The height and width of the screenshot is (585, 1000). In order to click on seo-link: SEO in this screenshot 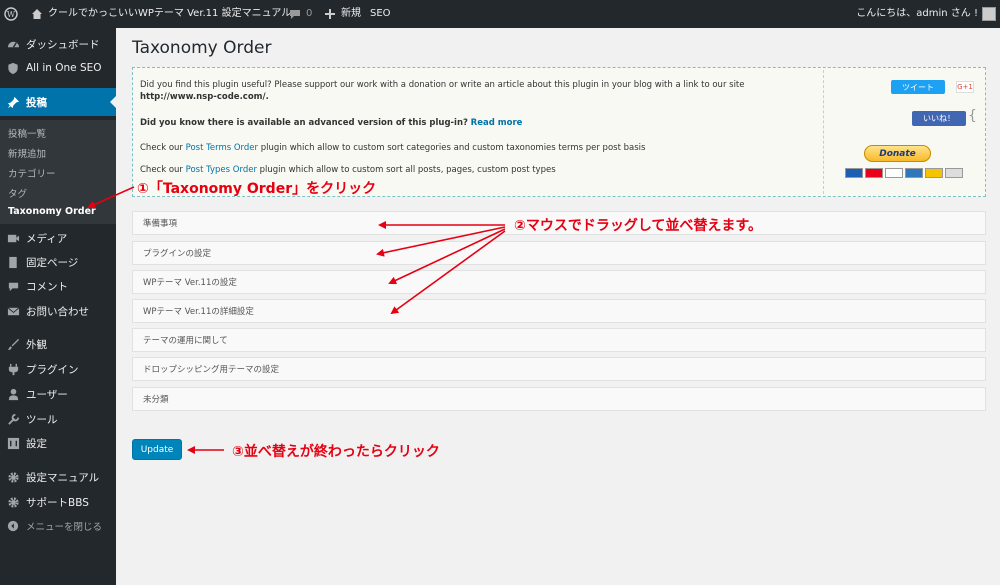, I will do `click(380, 14)`.